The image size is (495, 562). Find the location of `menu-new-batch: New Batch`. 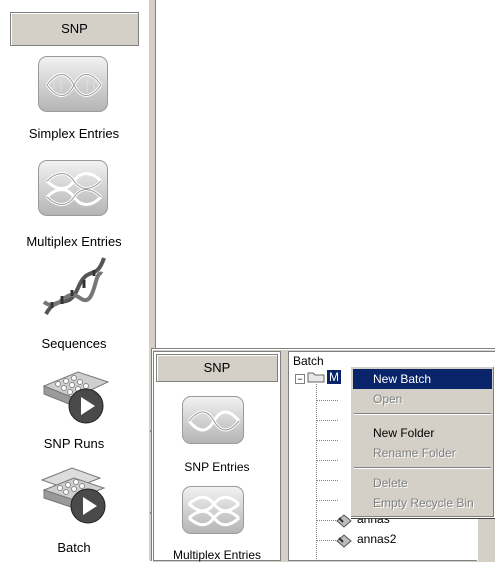

menu-new-batch: New Batch is located at coordinates (422, 379).